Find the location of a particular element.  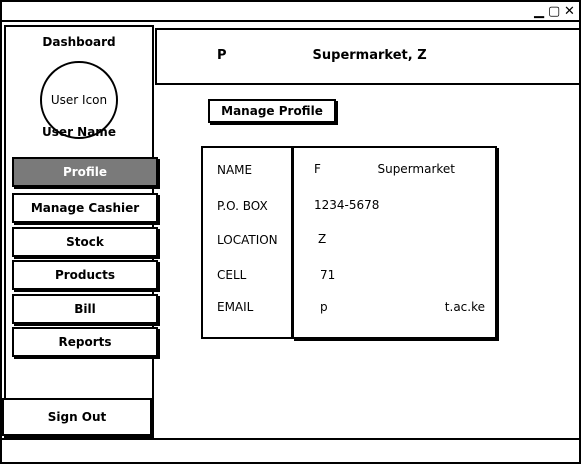

page-header: P Supermarket, Z is located at coordinates (367, 56).